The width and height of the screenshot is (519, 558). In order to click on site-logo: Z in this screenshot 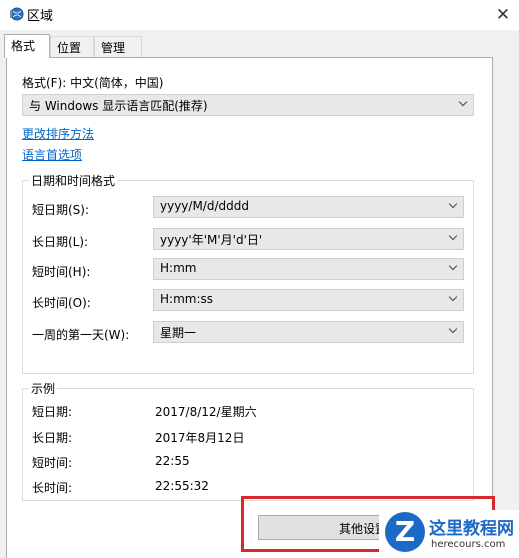, I will do `click(405, 532)`.